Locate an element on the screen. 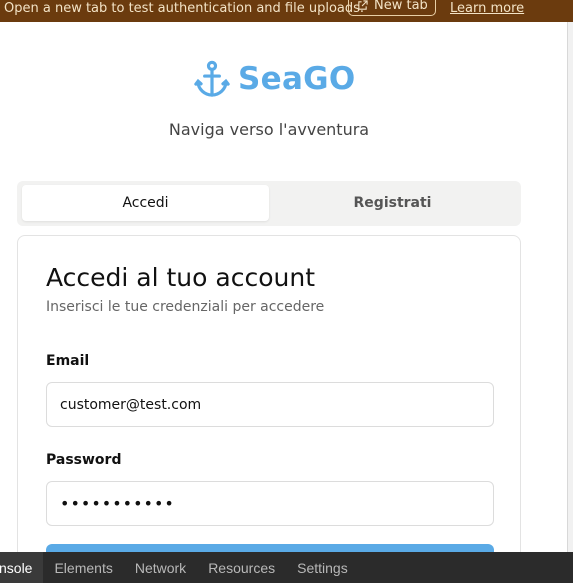 This screenshot has height=583, width=573. password-field is located at coordinates (270, 503).